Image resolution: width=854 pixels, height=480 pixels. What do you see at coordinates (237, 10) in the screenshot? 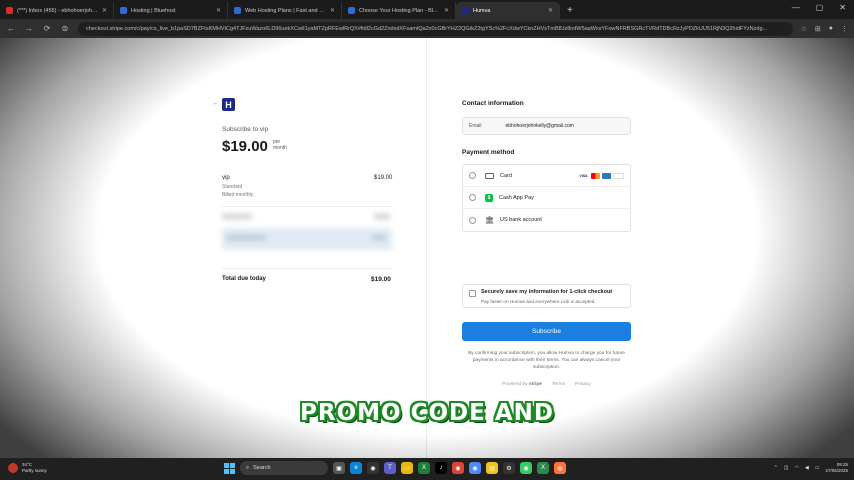
I see `bluehost-favicon-icon` at bounding box center [237, 10].